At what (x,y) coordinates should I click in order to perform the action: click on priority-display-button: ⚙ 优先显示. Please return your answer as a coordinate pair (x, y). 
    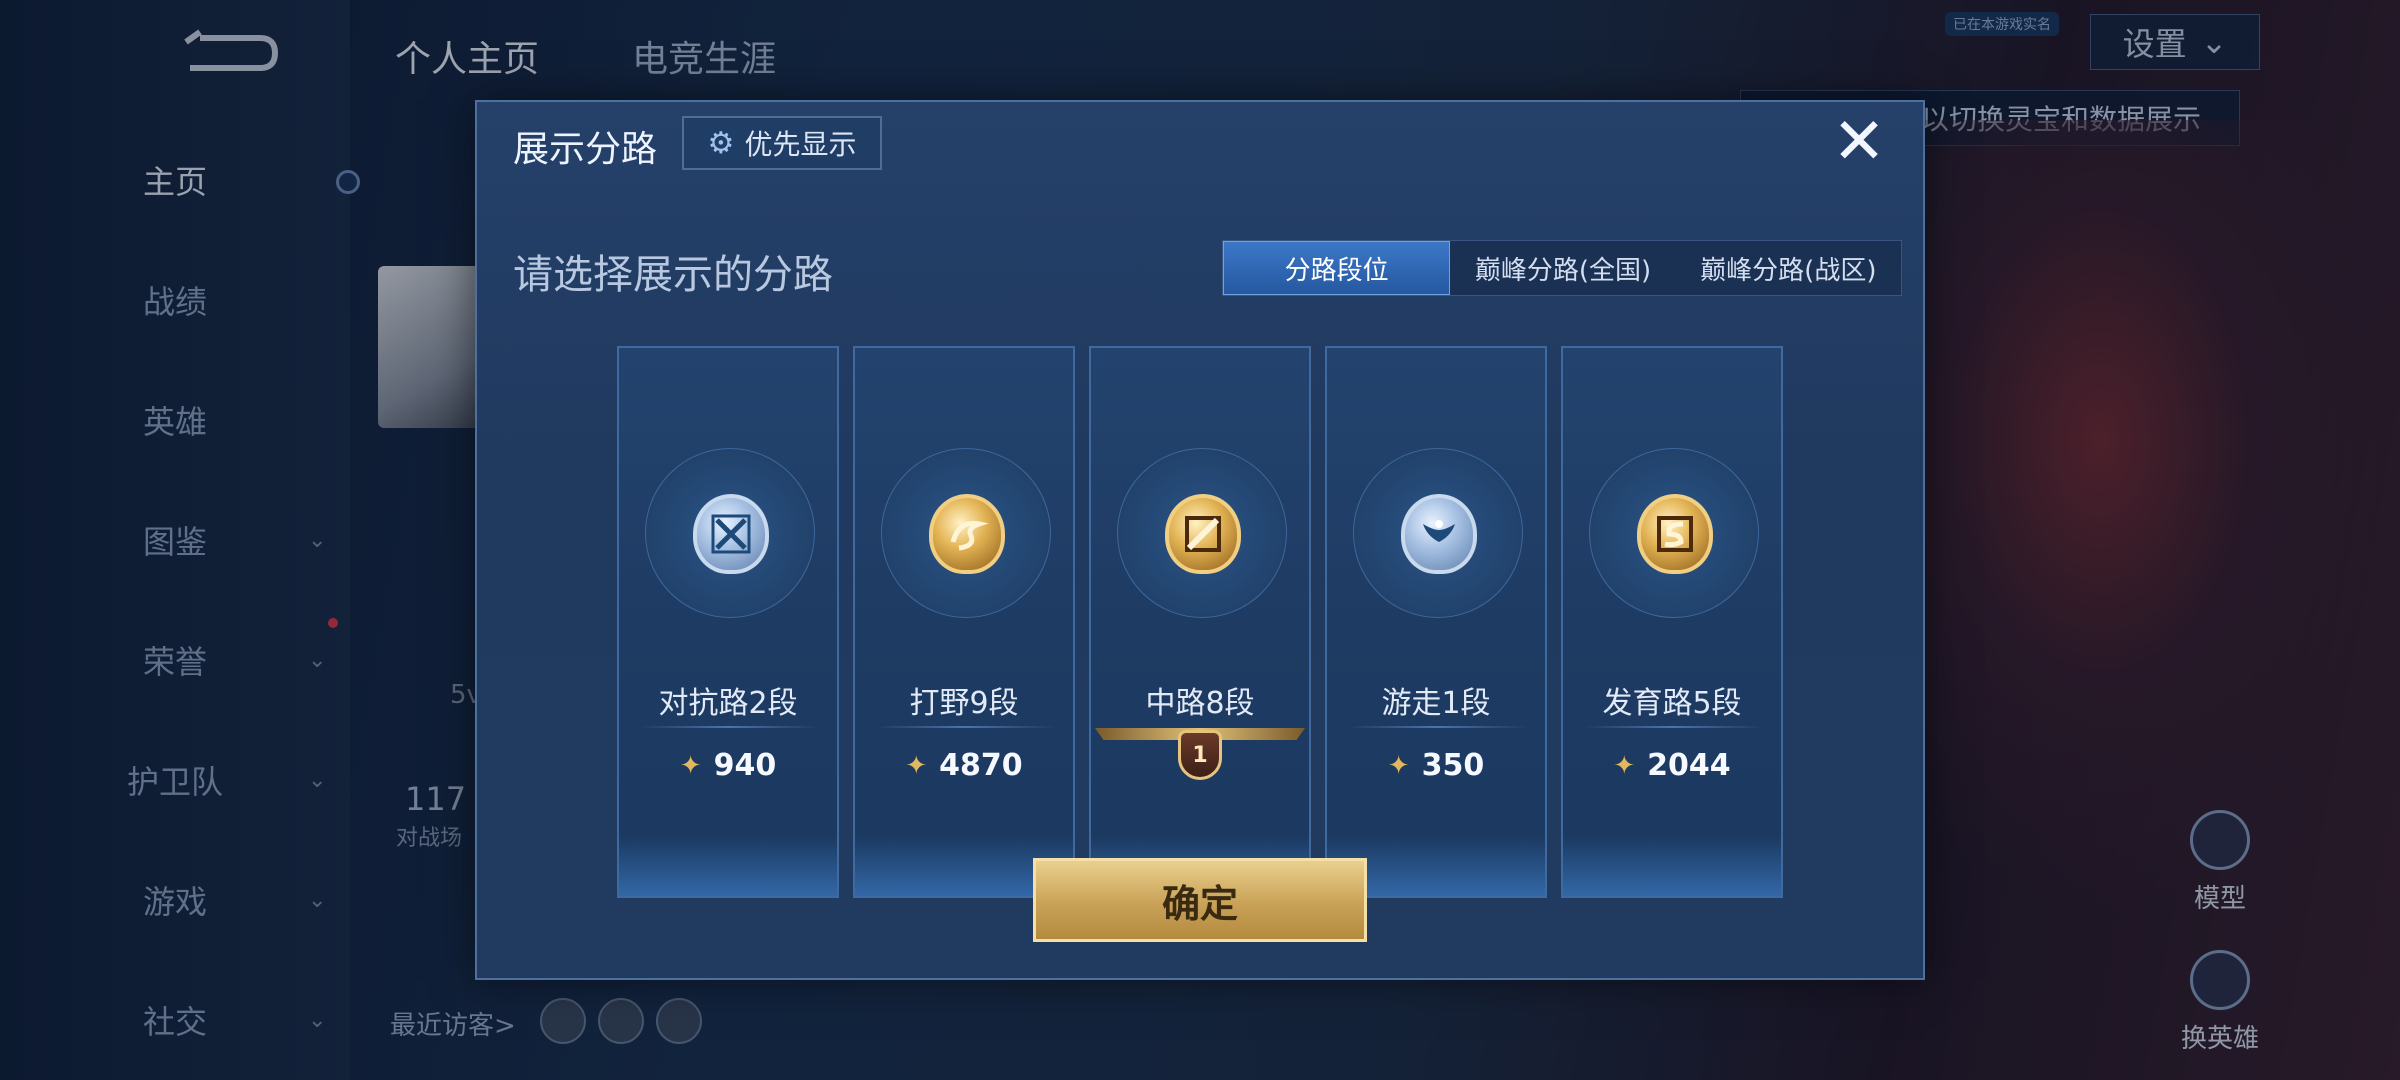
    Looking at the image, I should click on (782, 143).